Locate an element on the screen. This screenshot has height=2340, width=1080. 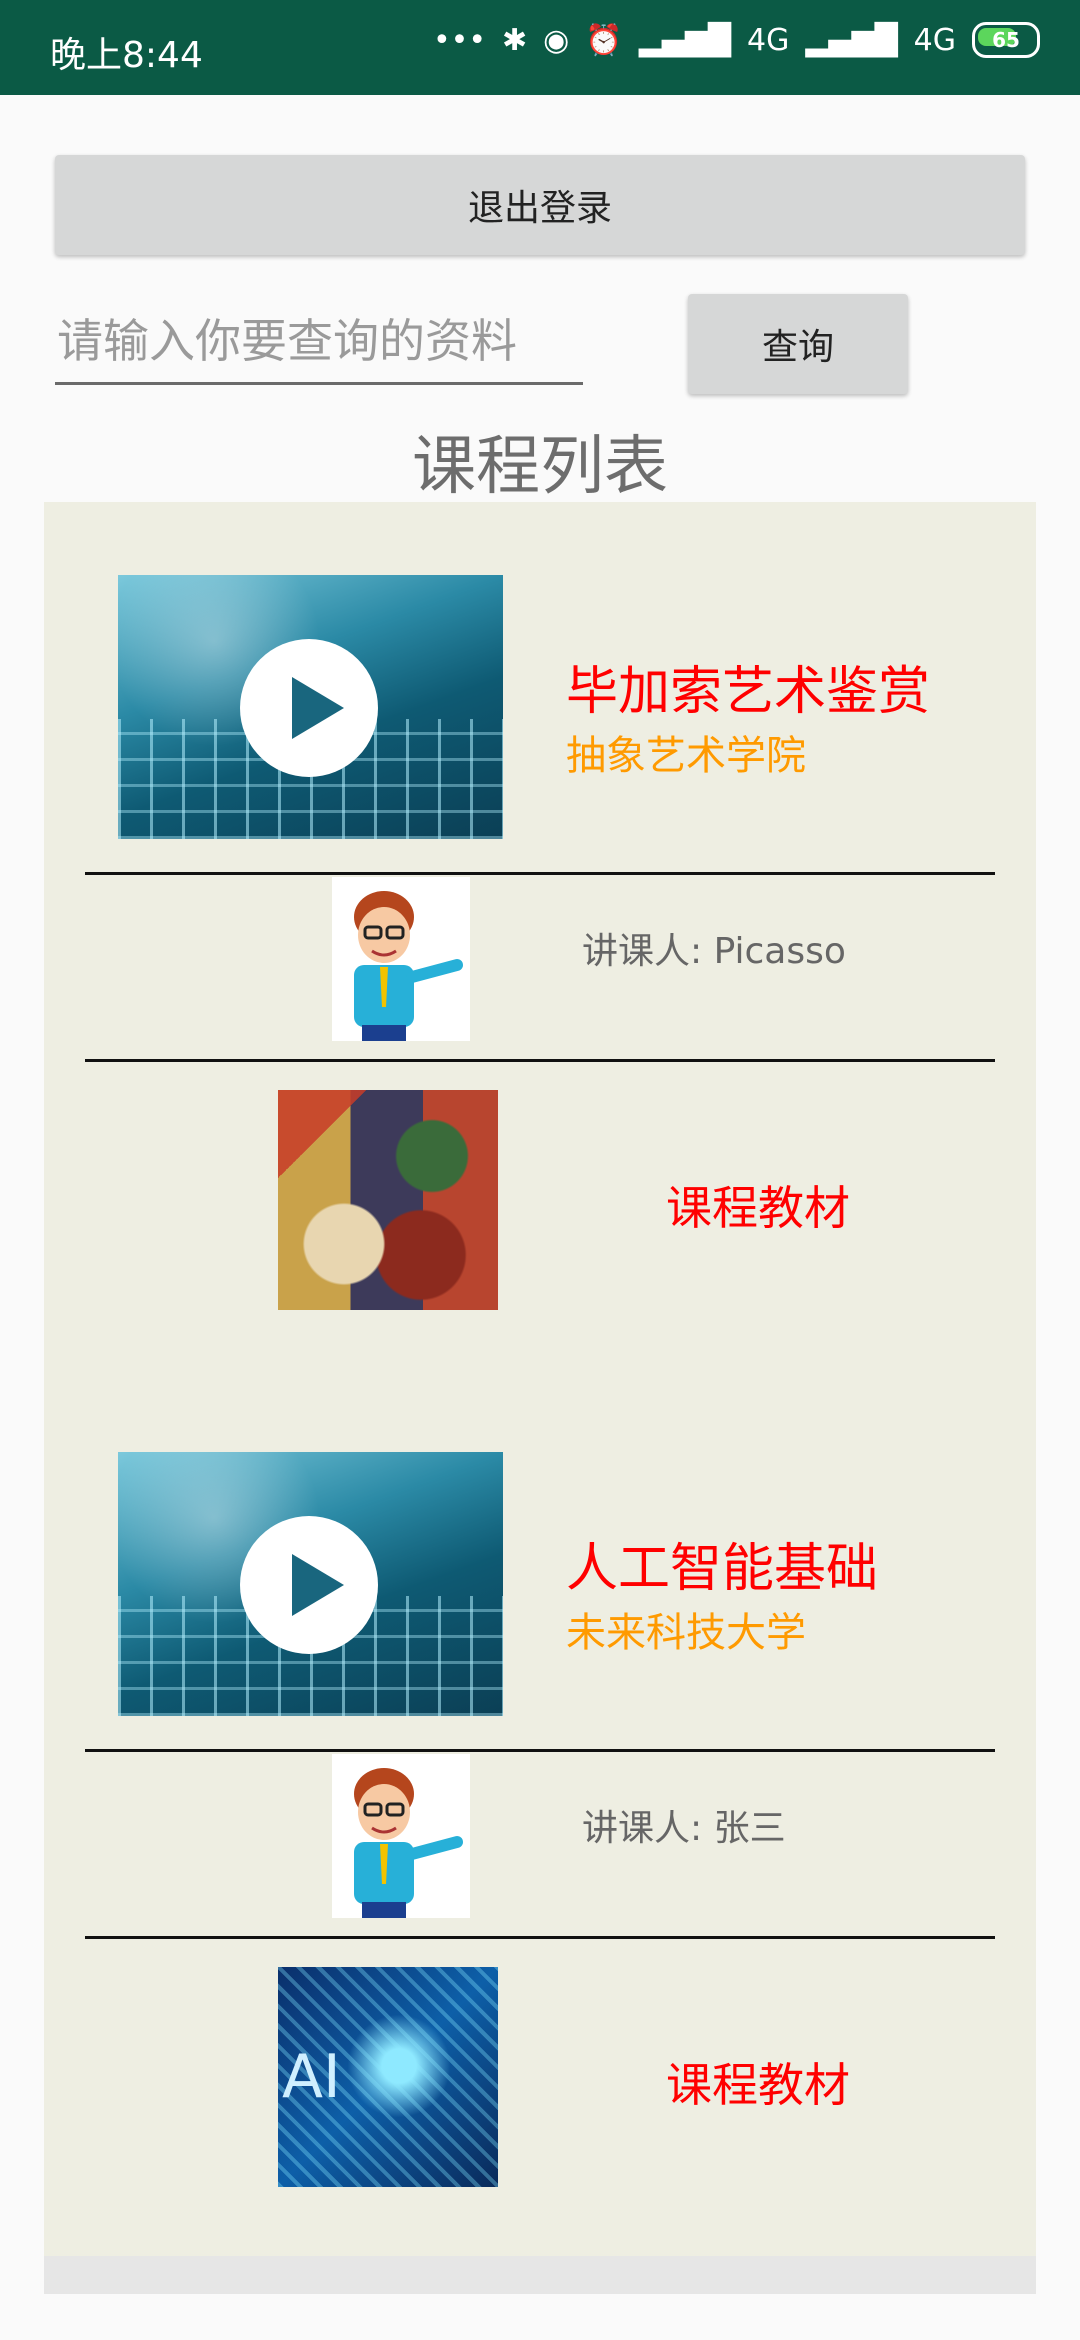
network-label-2: 4G is located at coordinates (934, 40).